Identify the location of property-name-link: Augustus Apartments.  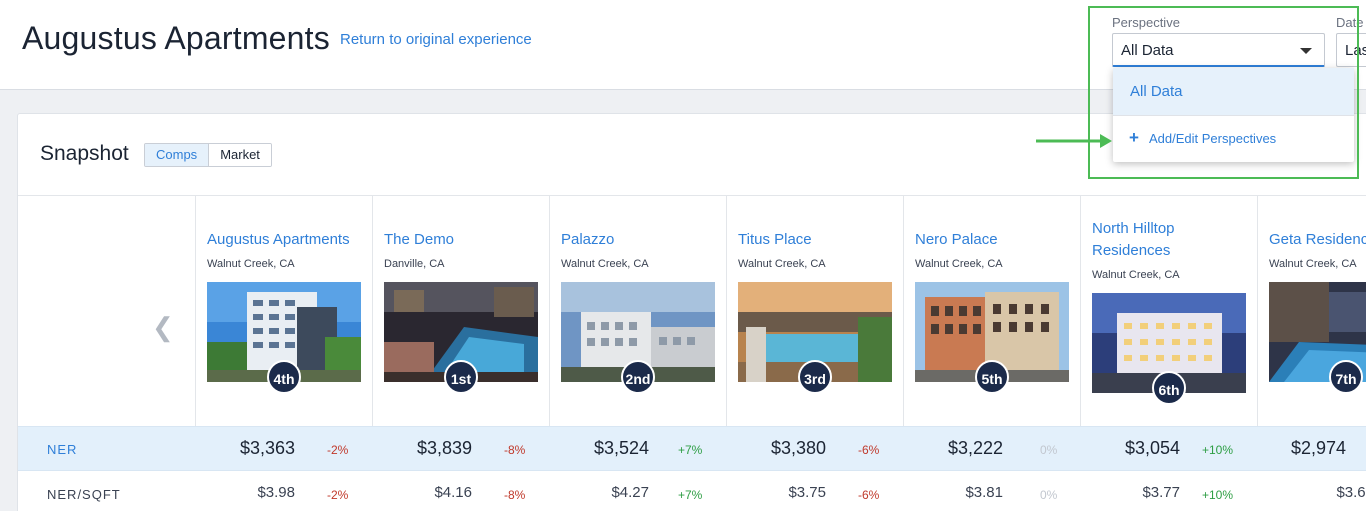
(287, 240).